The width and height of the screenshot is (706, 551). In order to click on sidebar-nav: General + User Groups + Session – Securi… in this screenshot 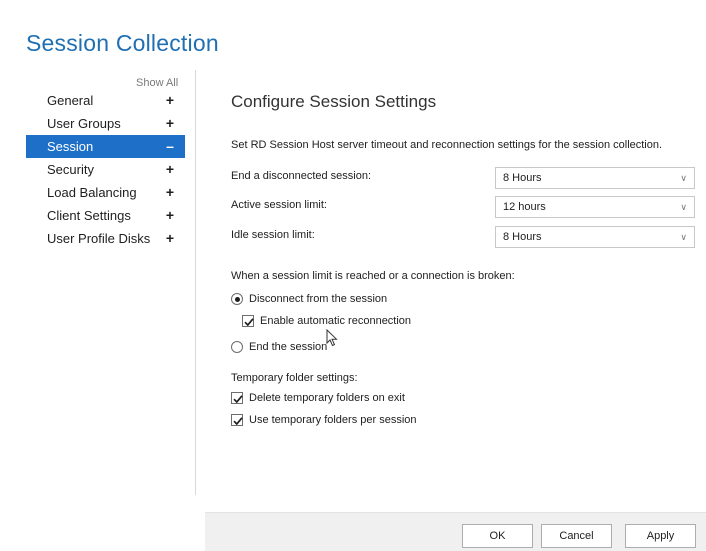, I will do `click(105, 169)`.